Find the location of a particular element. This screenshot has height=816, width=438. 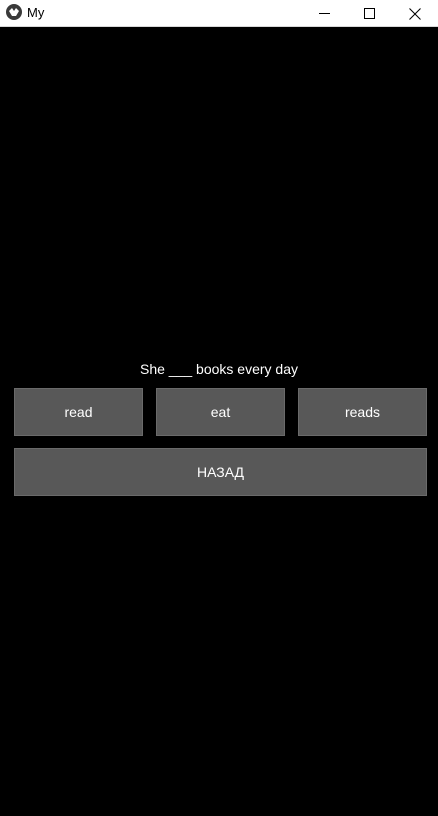

window-title: My is located at coordinates (36, 12).